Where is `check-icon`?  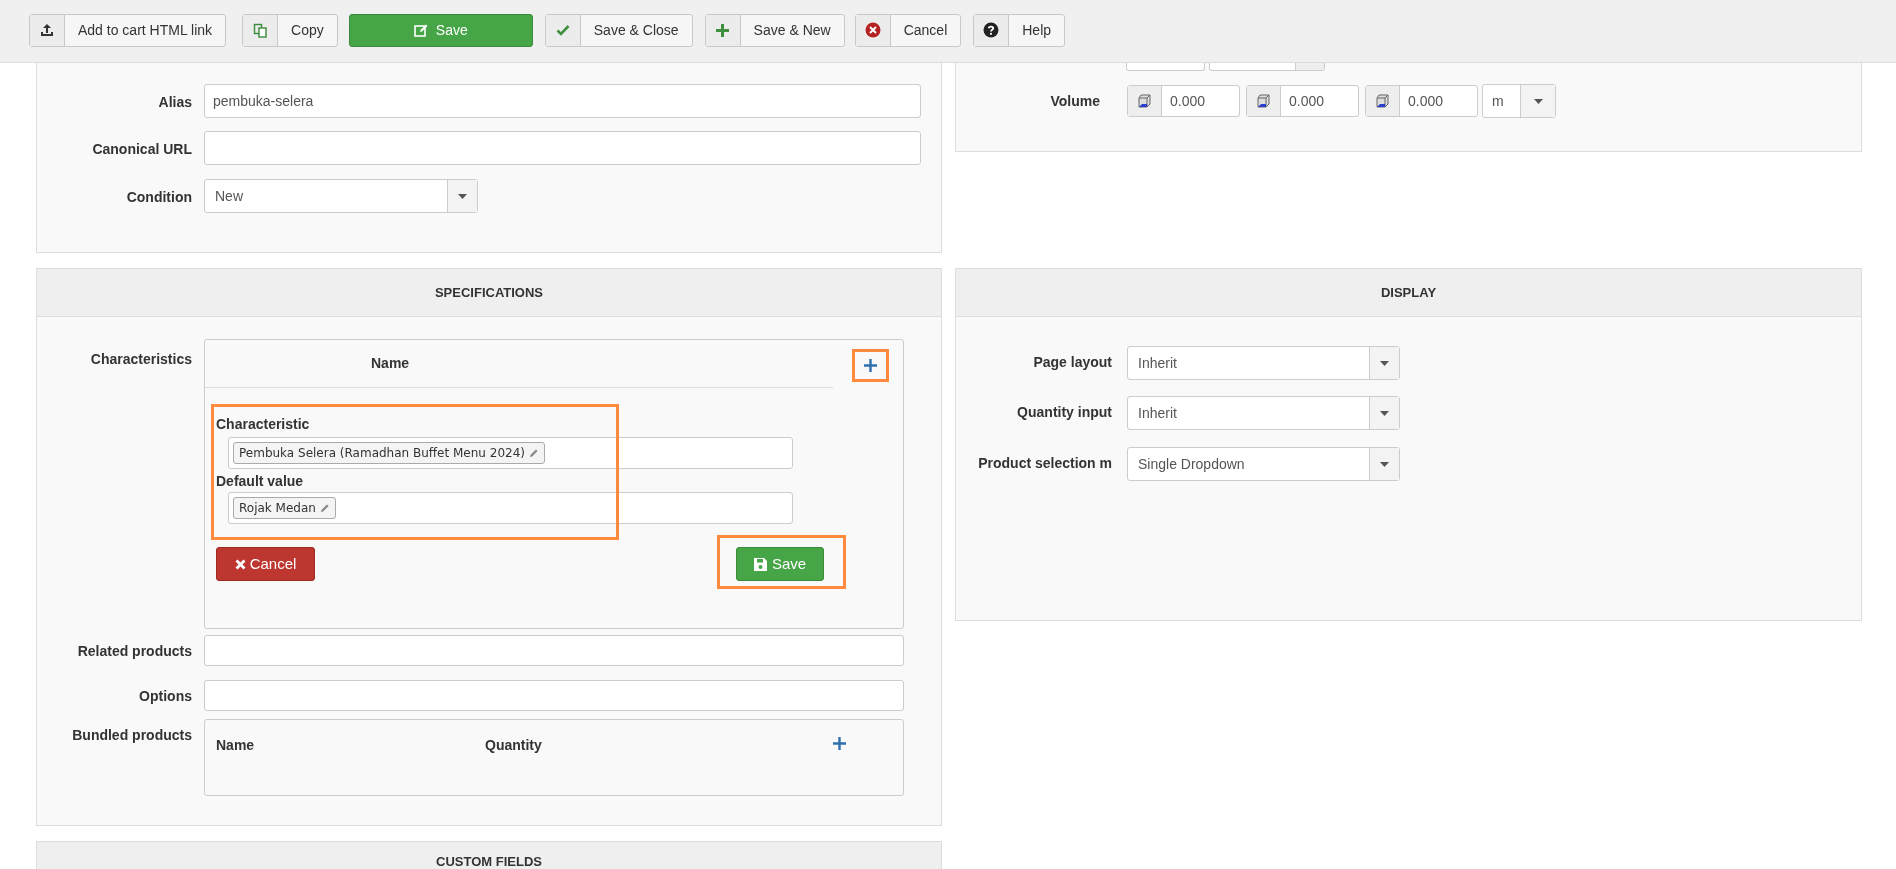
check-icon is located at coordinates (562, 30).